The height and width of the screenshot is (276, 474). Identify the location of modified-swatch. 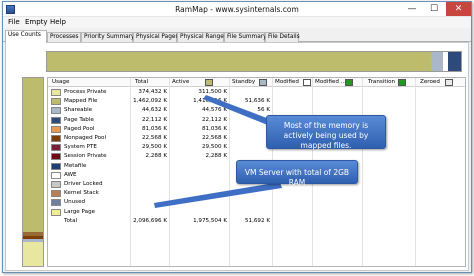
(307, 82).